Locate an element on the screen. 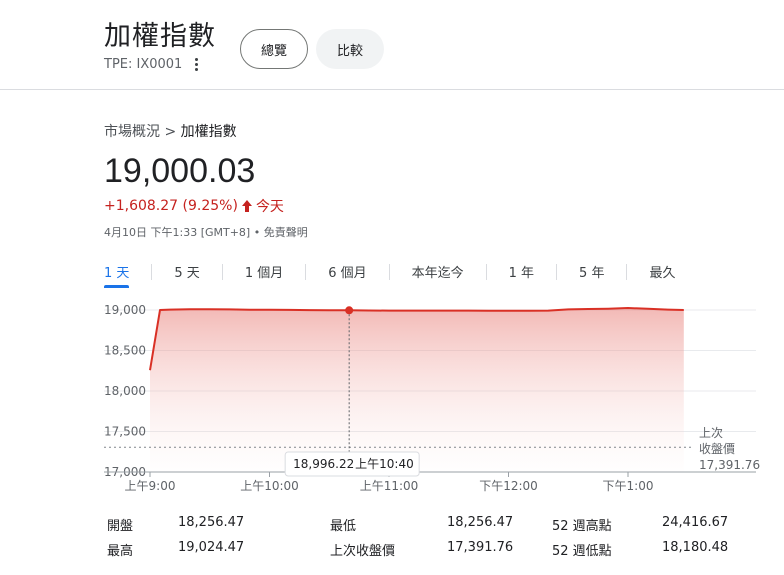  range-tab: 6 個月 is located at coordinates (347, 273).